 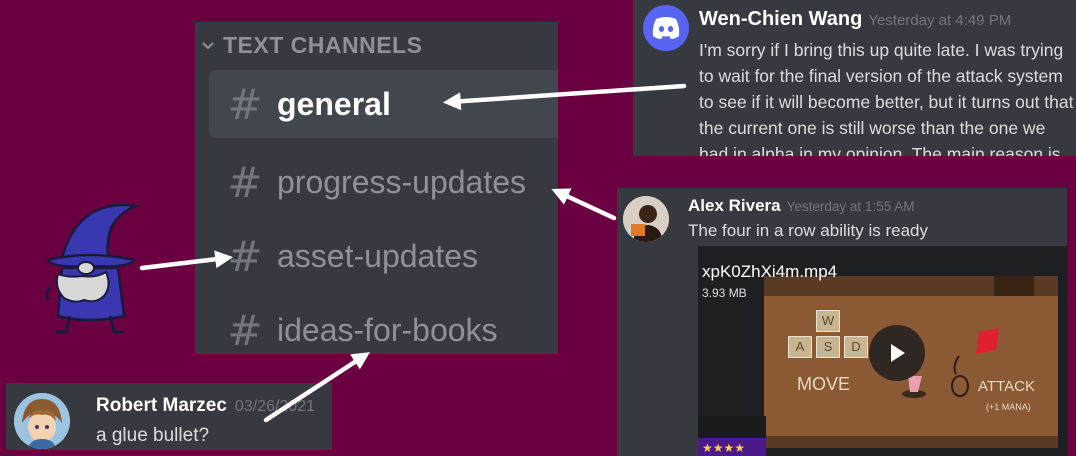 I want to click on channel-asset-updates: # asset-updates, so click(x=383, y=256).